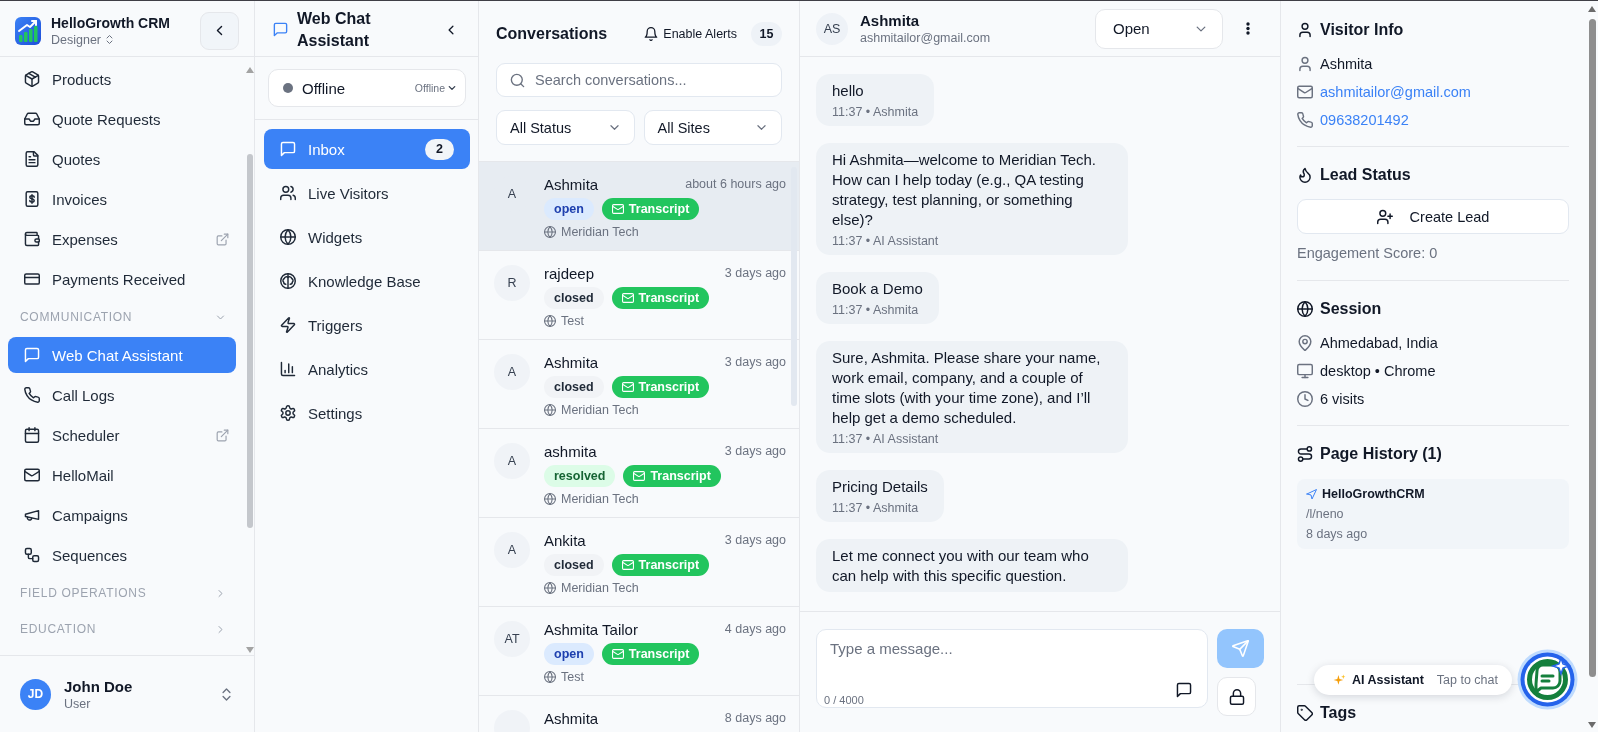 This screenshot has width=1598, height=732. I want to click on nav-item: Campaigns, so click(122, 515).